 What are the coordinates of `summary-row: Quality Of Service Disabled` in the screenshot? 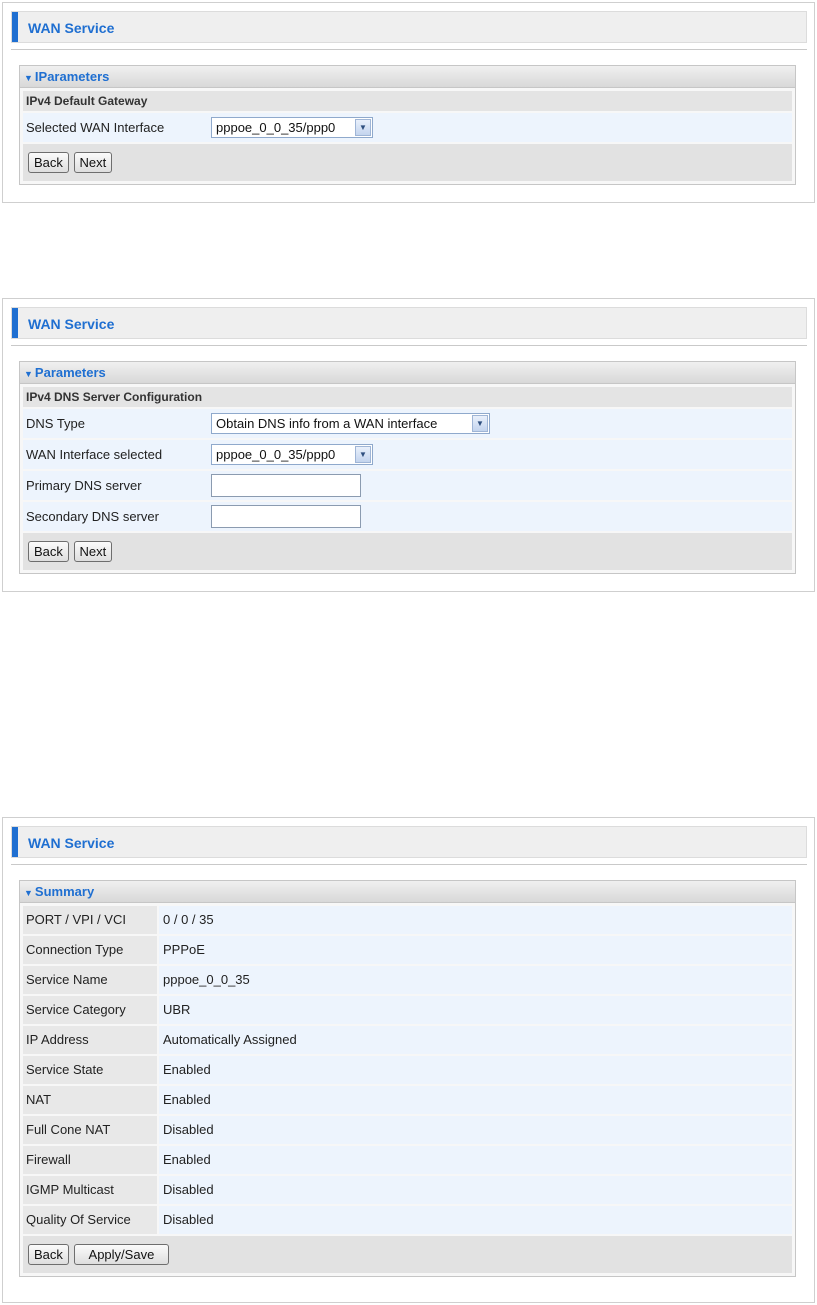 It's located at (407, 1220).